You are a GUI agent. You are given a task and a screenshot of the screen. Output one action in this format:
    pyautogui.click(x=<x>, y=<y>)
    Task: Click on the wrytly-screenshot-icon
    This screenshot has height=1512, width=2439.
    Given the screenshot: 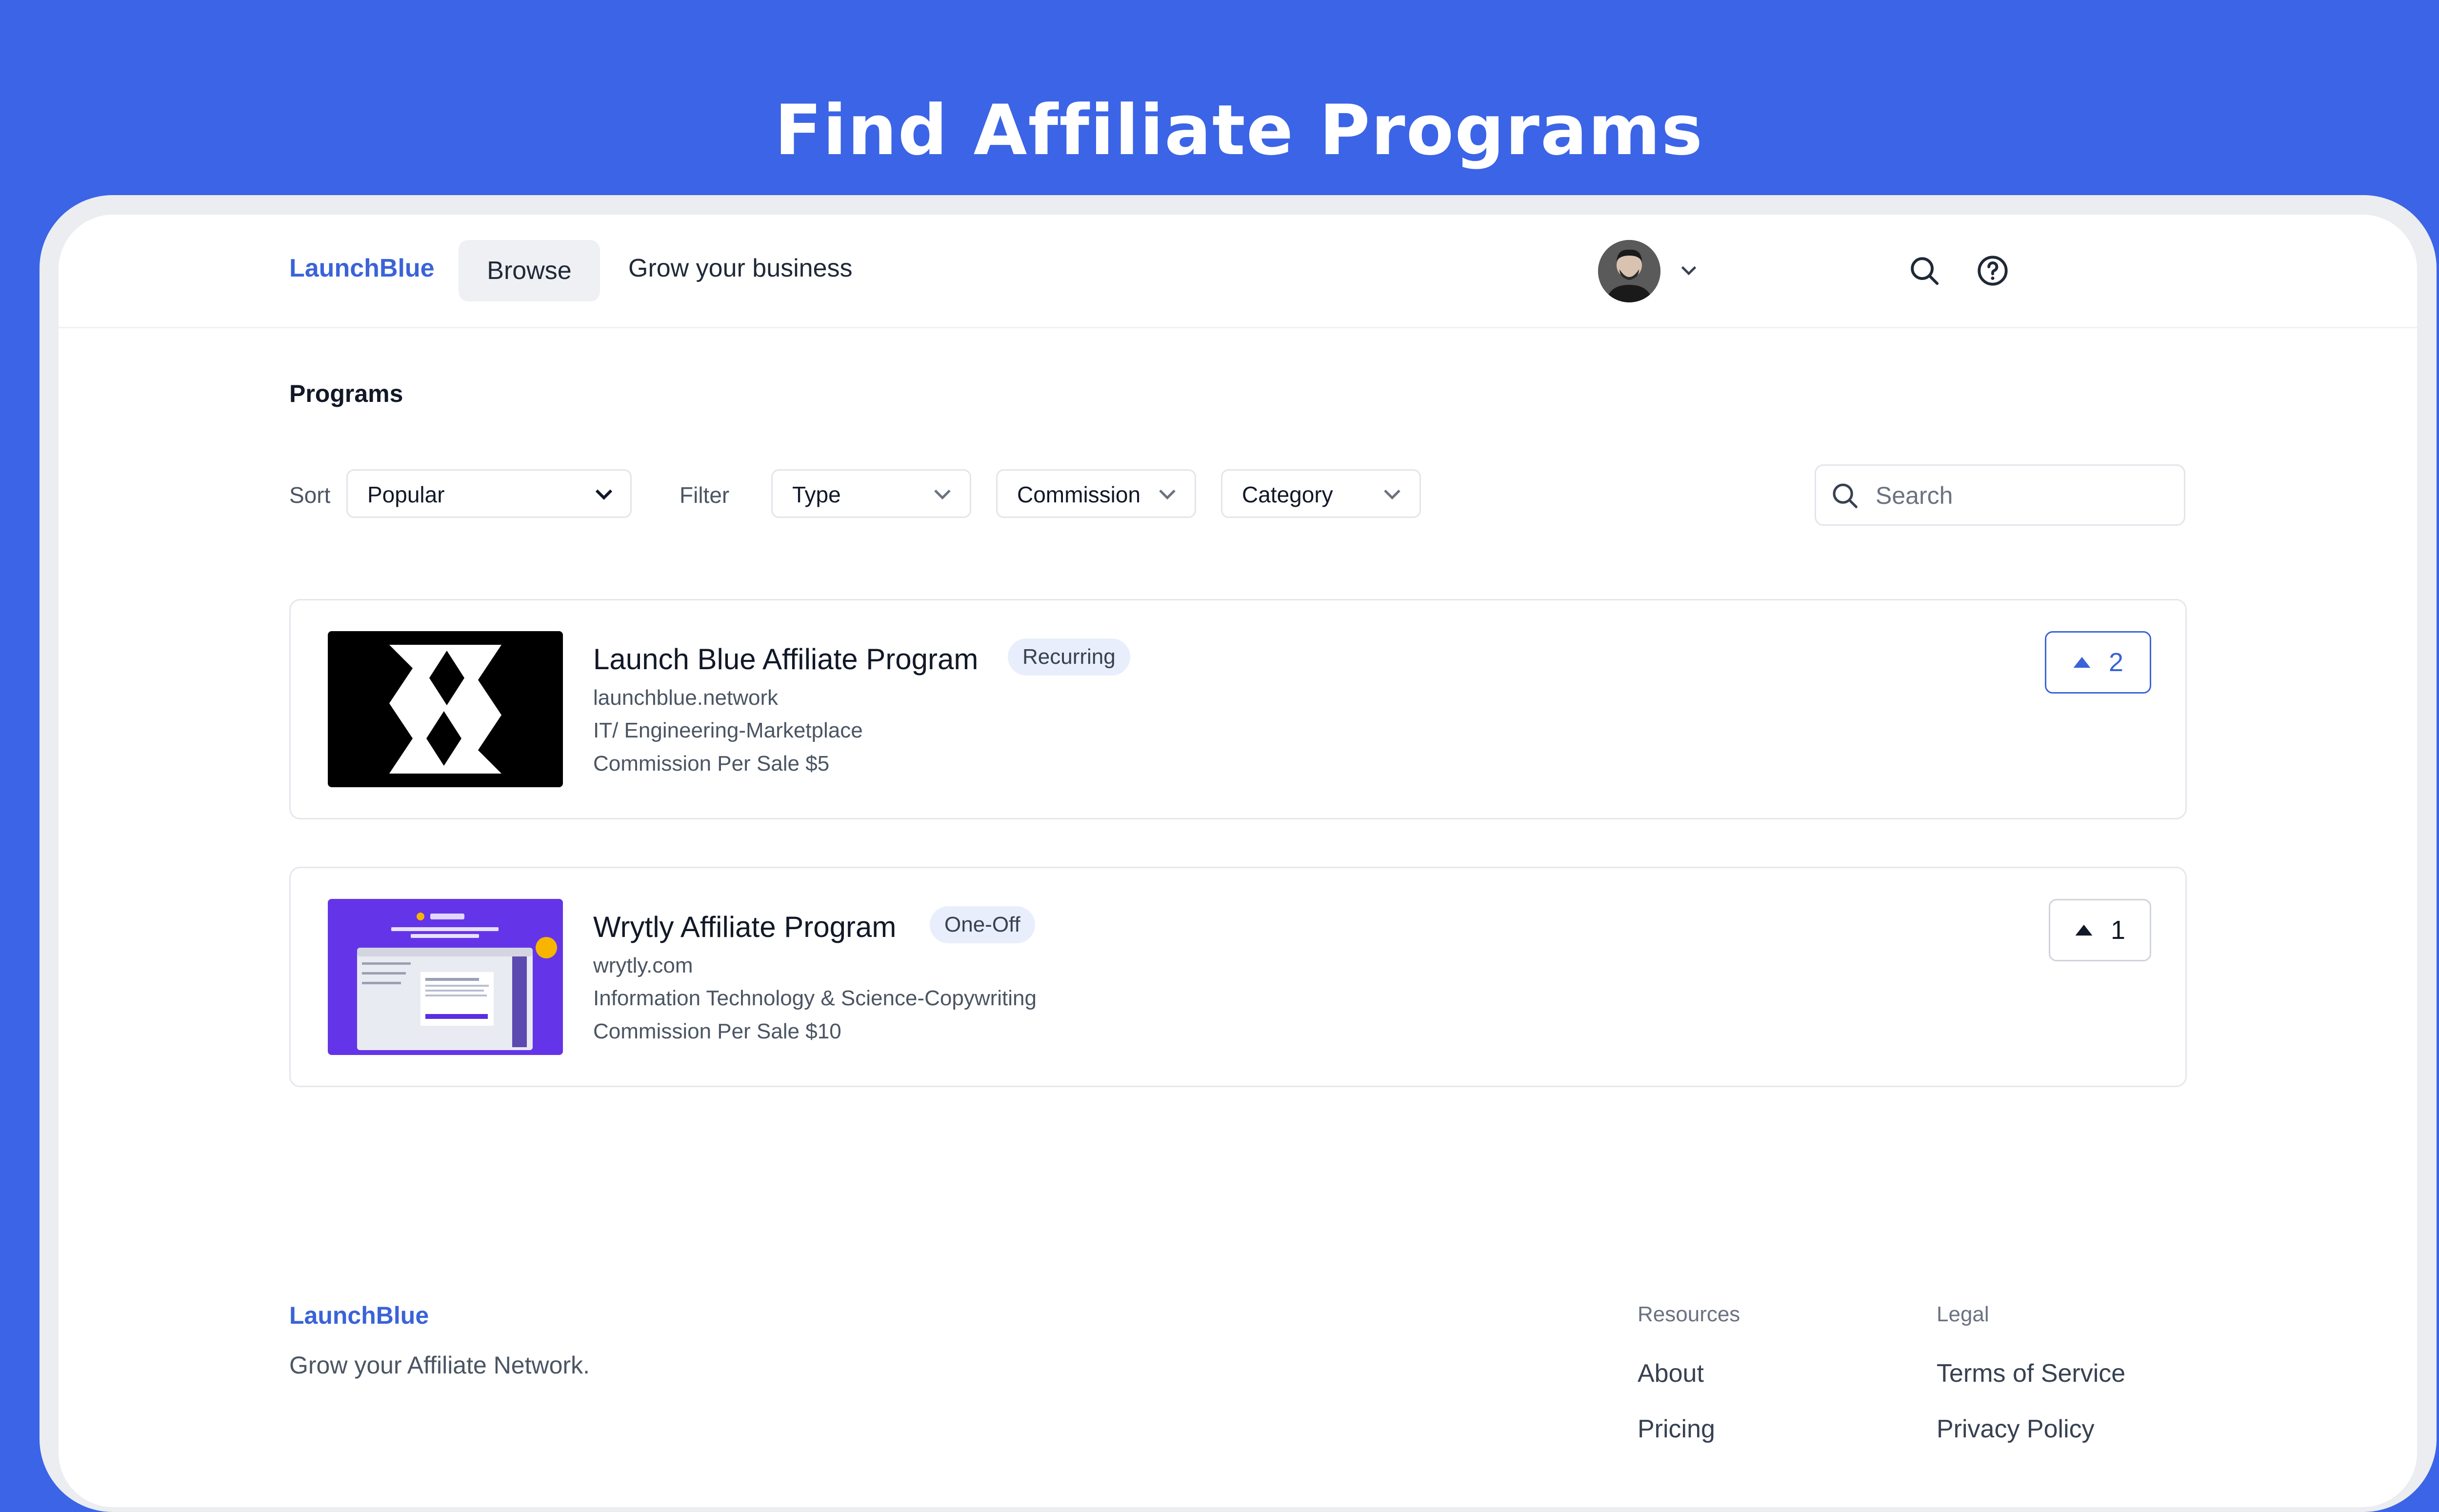 What is the action you would take?
    pyautogui.click(x=446, y=977)
    